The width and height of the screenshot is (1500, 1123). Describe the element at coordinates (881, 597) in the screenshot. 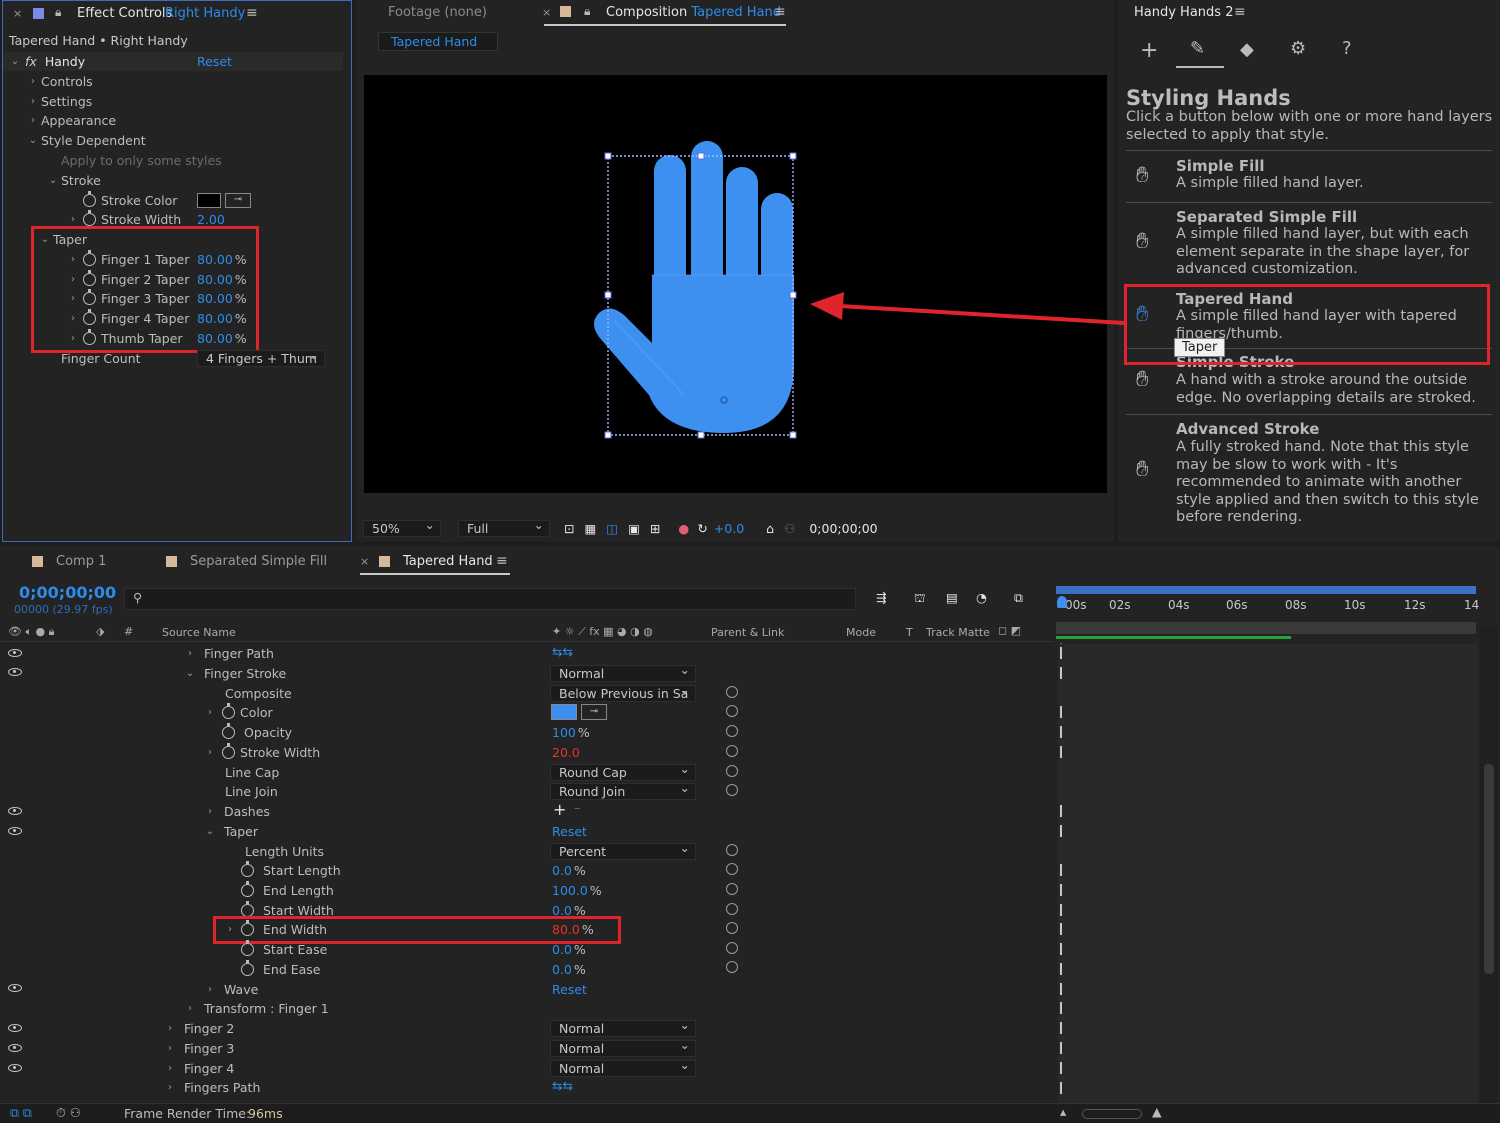

I see `comp-flowchart-icon: ⇶` at that location.